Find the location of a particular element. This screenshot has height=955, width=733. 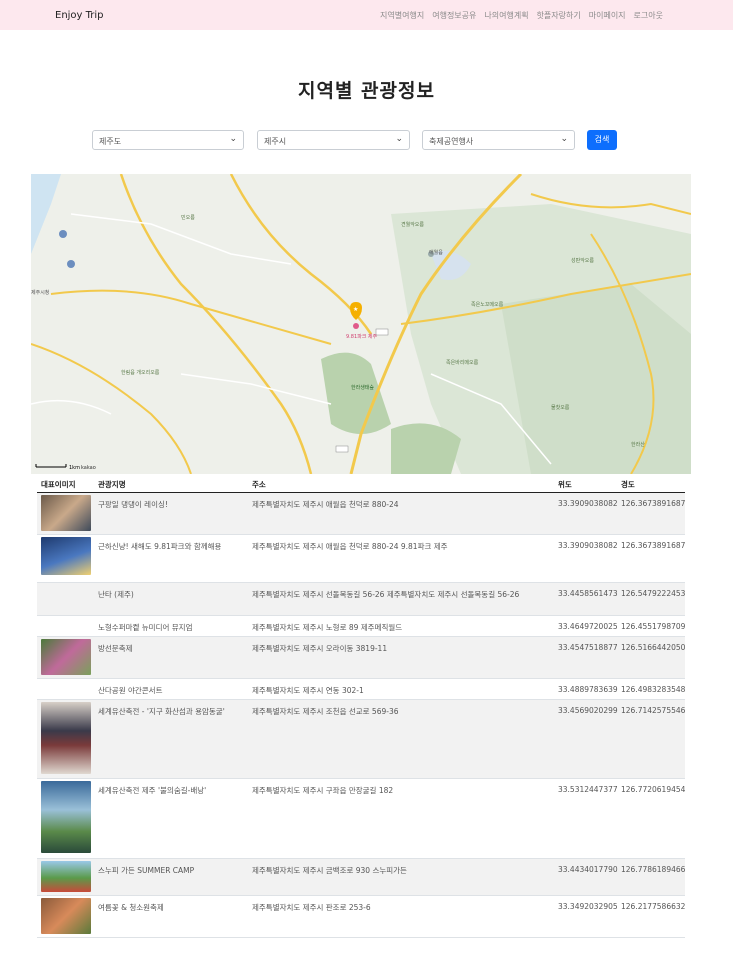

gugun-select-value: 제주시 is located at coordinates (275, 141).